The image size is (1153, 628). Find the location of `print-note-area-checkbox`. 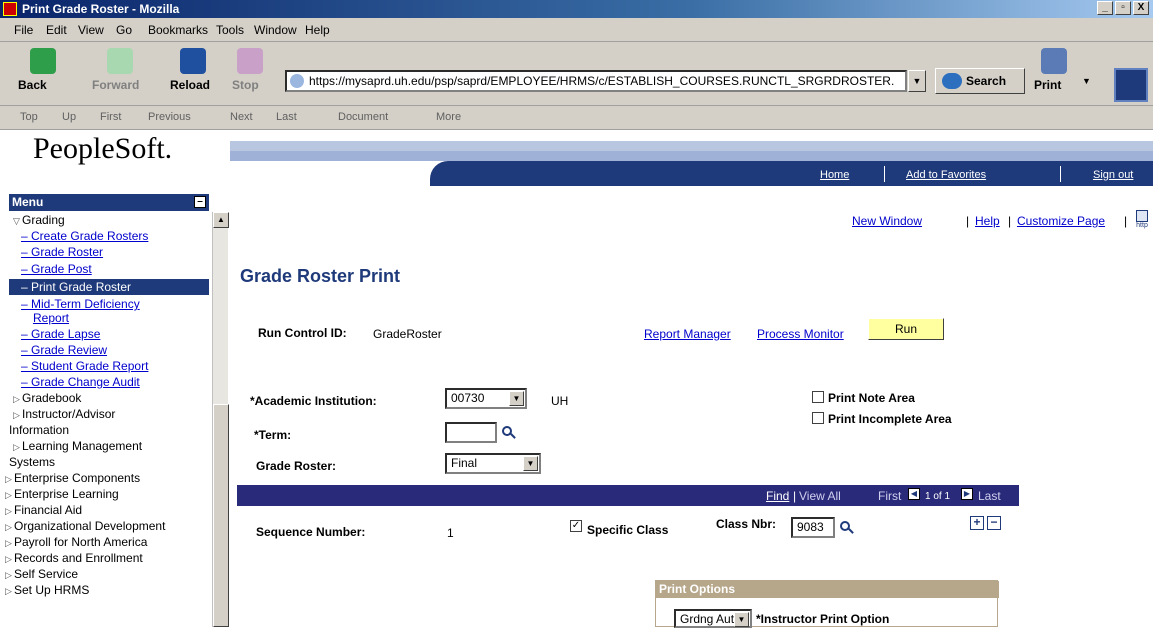

print-note-area-checkbox is located at coordinates (818, 397).